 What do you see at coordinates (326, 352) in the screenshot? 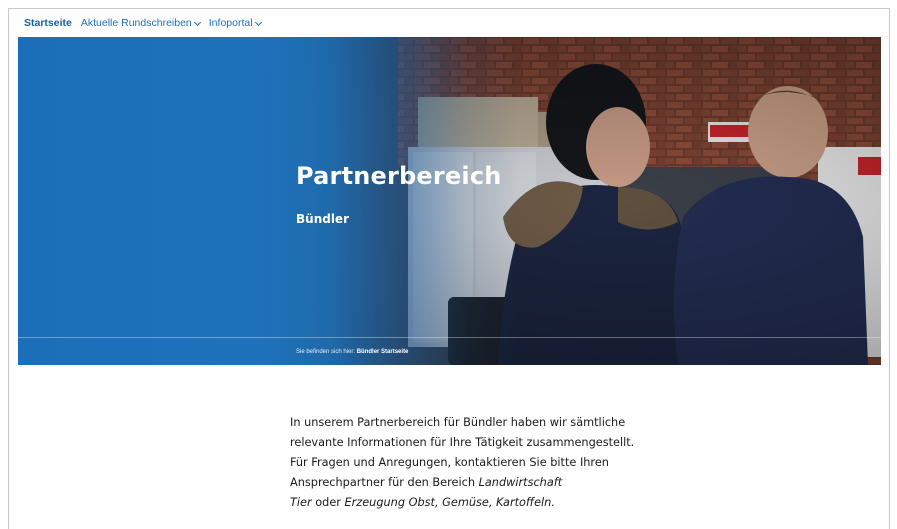
I see `breadcrumb-prefix: Sie befinden sich hier:` at bounding box center [326, 352].